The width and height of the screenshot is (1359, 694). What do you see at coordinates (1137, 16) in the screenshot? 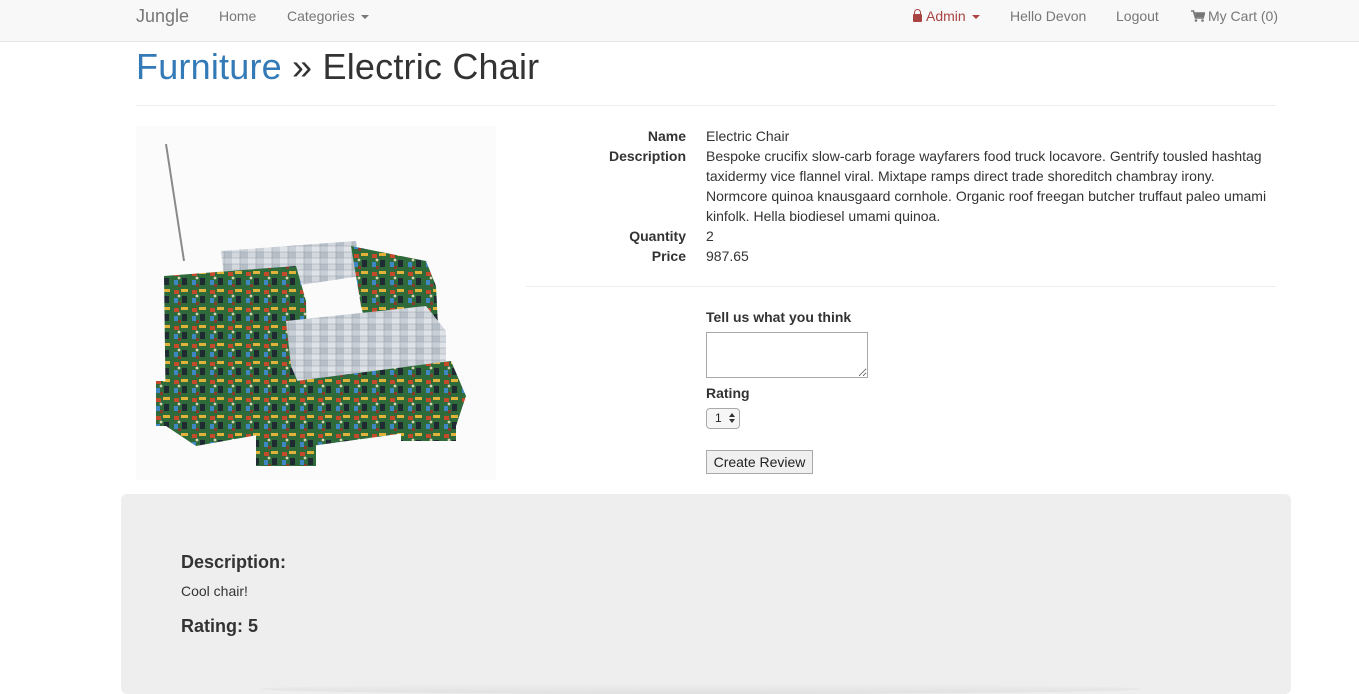
I see `nav-logout-link: Logout` at bounding box center [1137, 16].